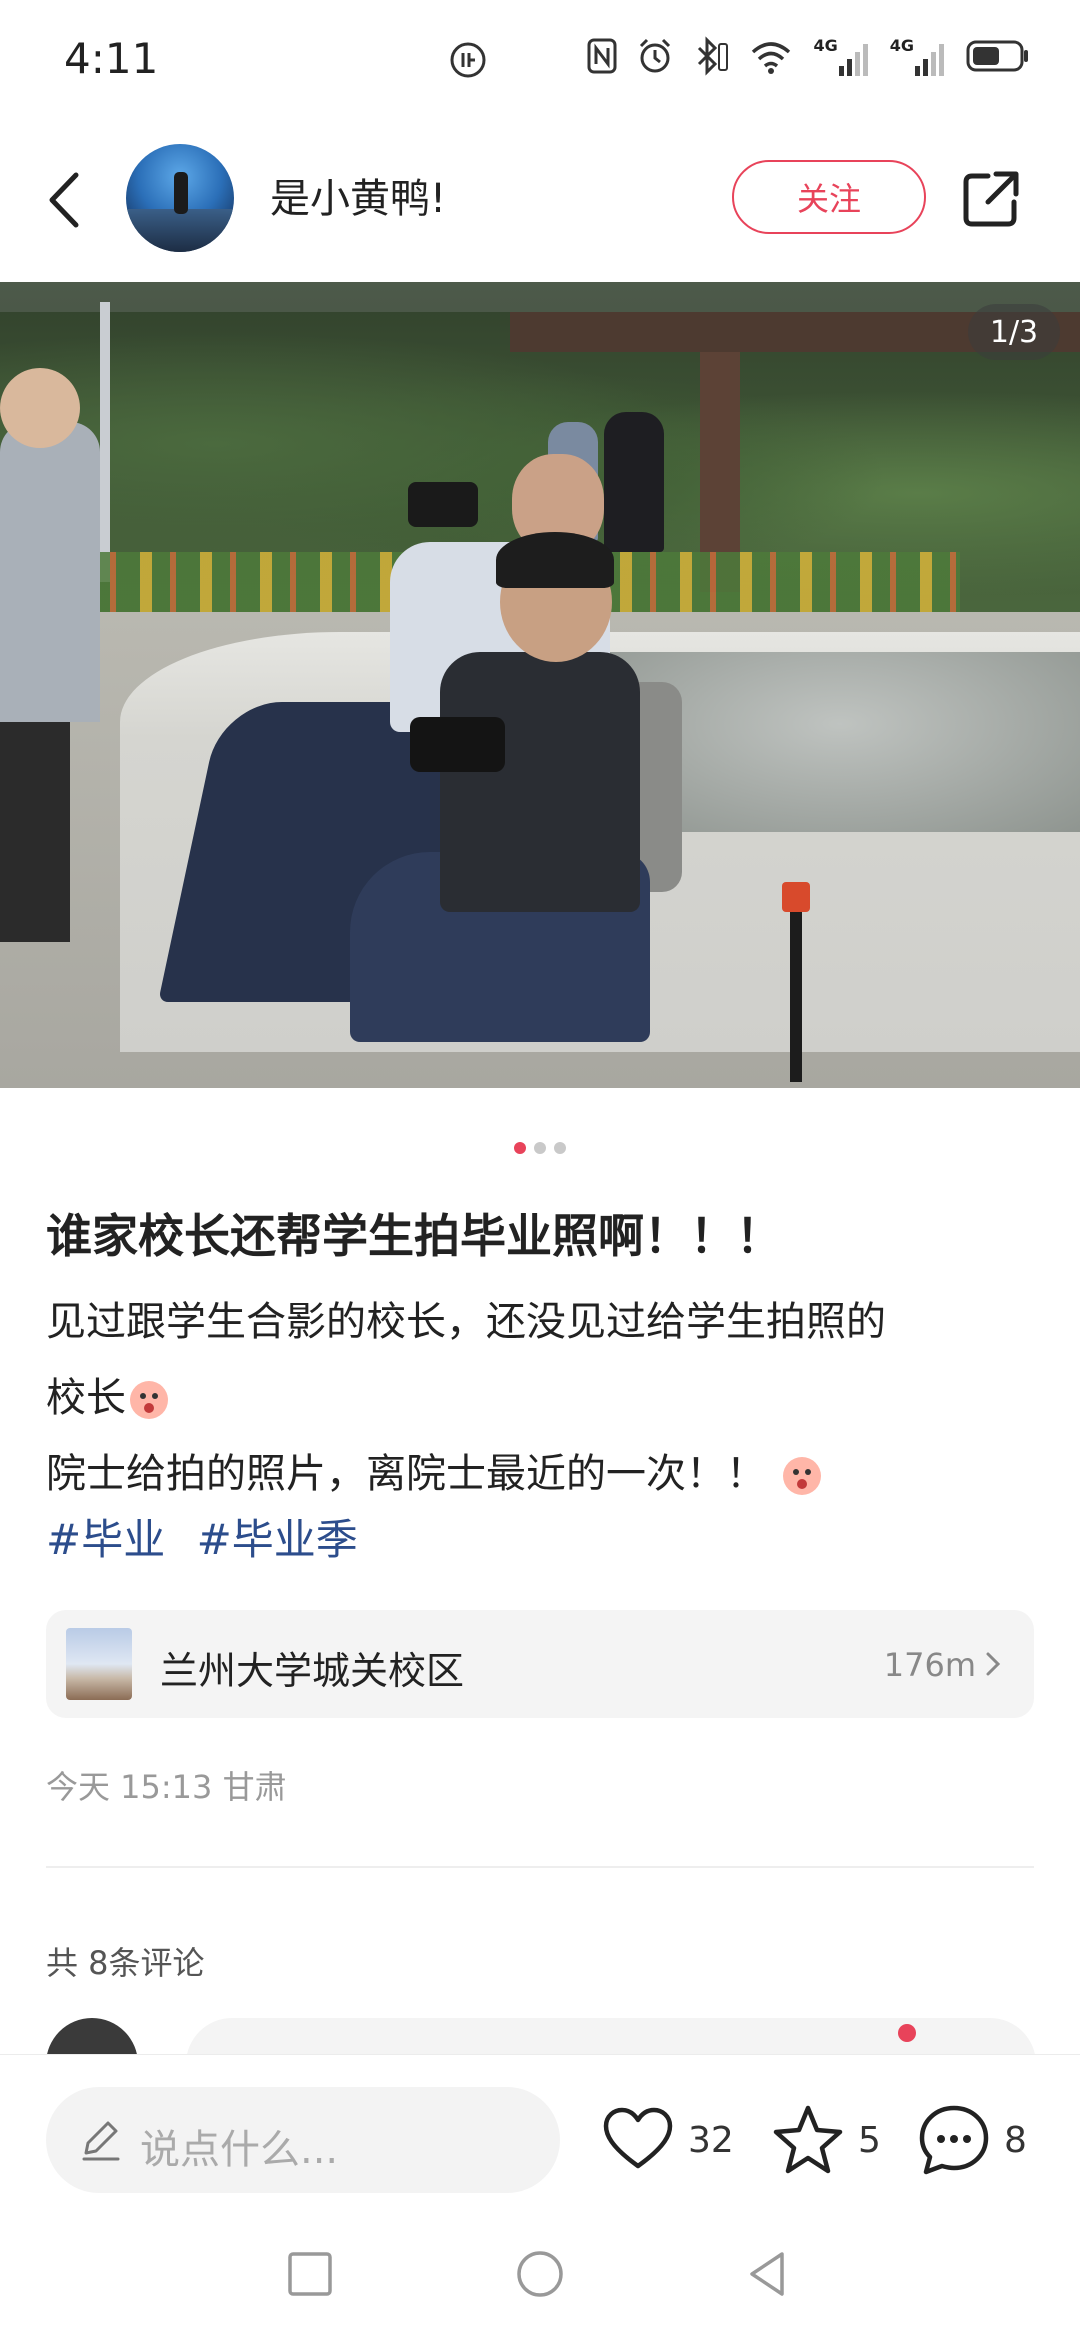  I want to click on home-icon, so click(540, 2274).